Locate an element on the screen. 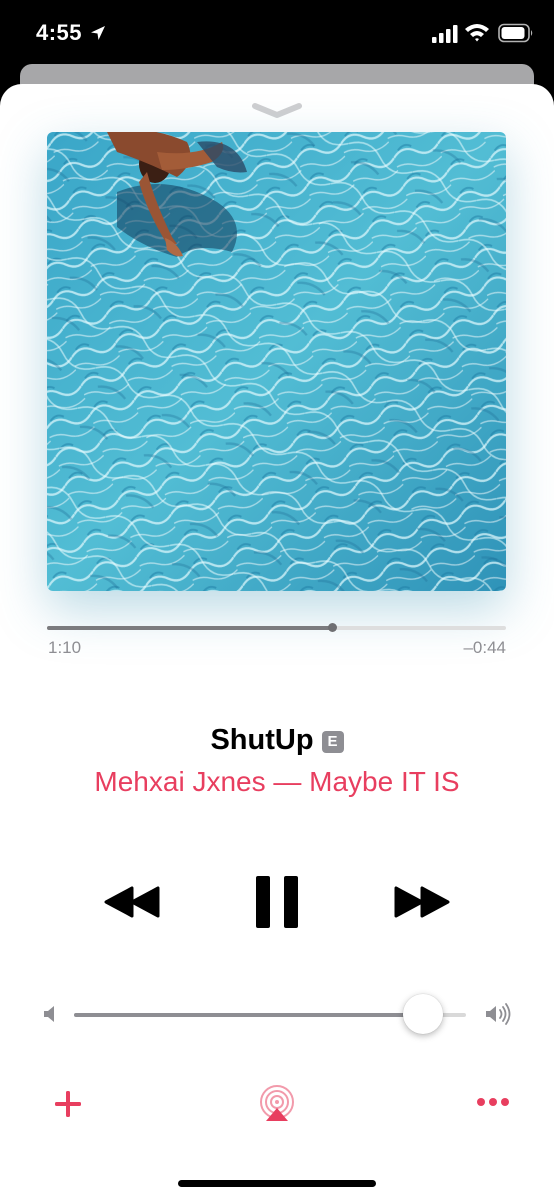  battery-icon is located at coordinates (515, 33).